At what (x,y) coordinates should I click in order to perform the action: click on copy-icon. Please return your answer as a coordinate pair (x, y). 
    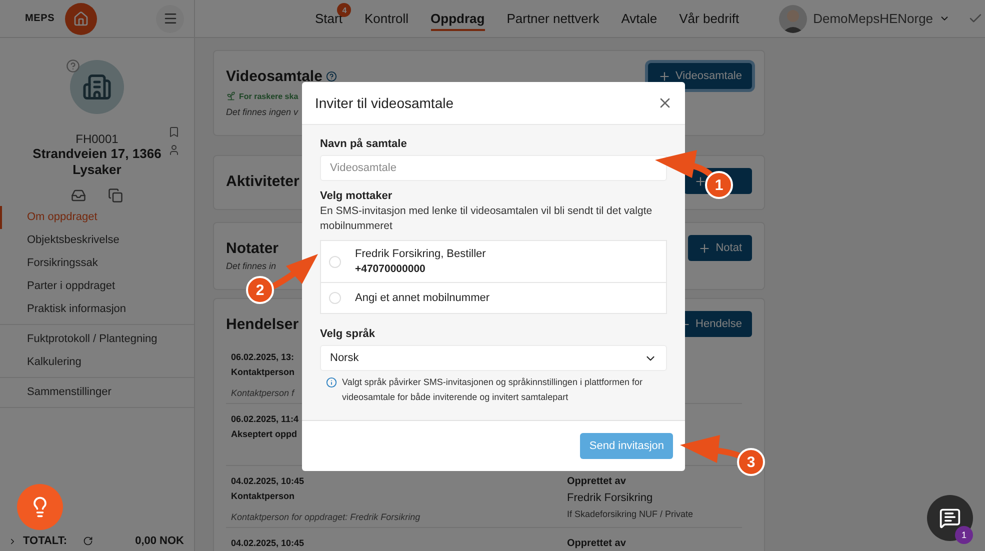
    Looking at the image, I should click on (115, 195).